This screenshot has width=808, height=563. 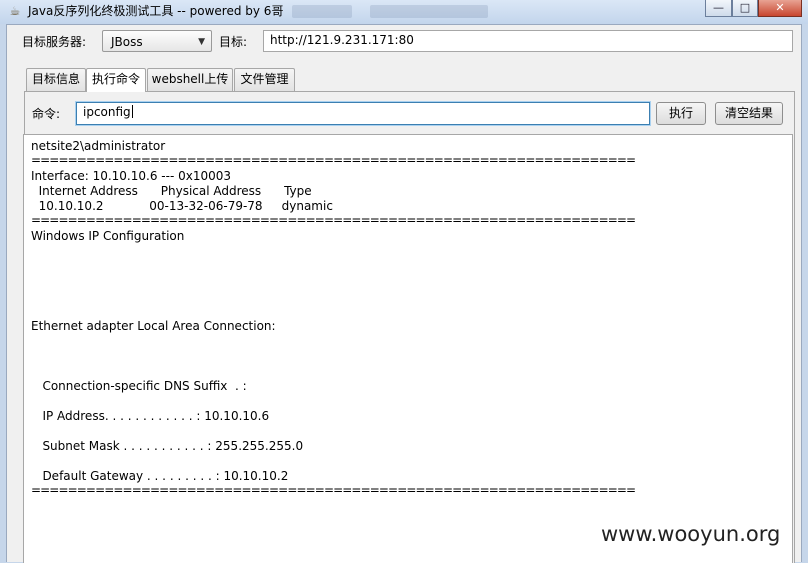 I want to click on execute-button: 执行, so click(x=681, y=113).